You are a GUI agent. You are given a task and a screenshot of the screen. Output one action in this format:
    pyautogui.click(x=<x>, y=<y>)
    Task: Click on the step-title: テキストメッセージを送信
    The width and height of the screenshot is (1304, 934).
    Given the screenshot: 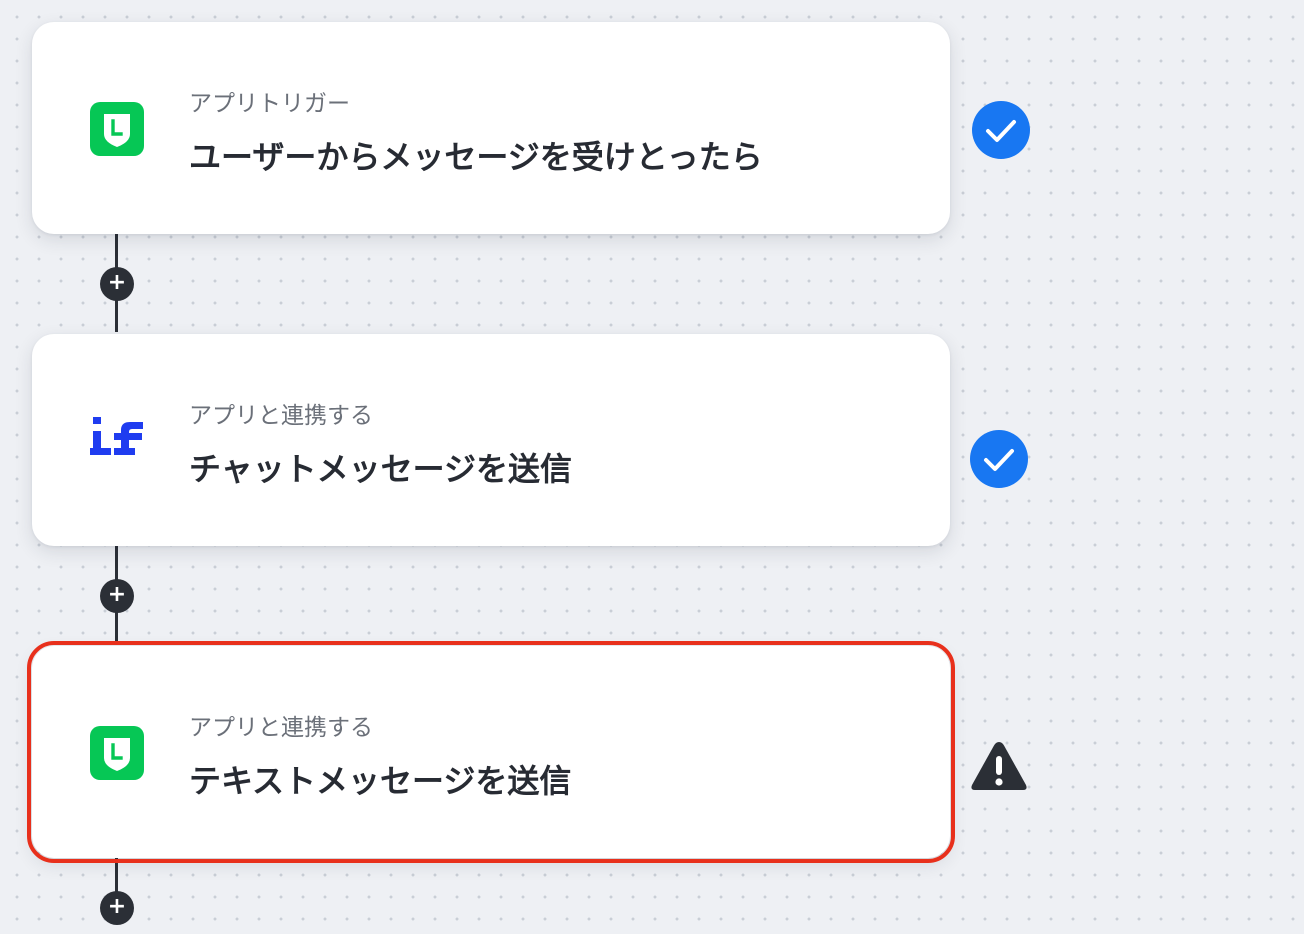 What is the action you would take?
    pyautogui.click(x=380, y=781)
    